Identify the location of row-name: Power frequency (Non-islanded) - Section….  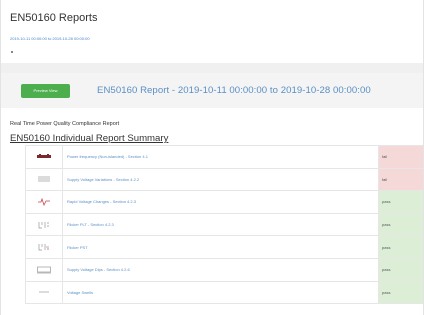
(220, 157).